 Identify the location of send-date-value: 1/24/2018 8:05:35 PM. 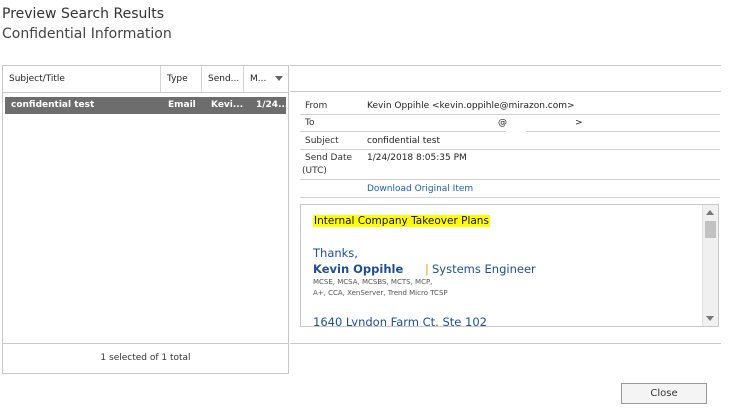
(417, 158).